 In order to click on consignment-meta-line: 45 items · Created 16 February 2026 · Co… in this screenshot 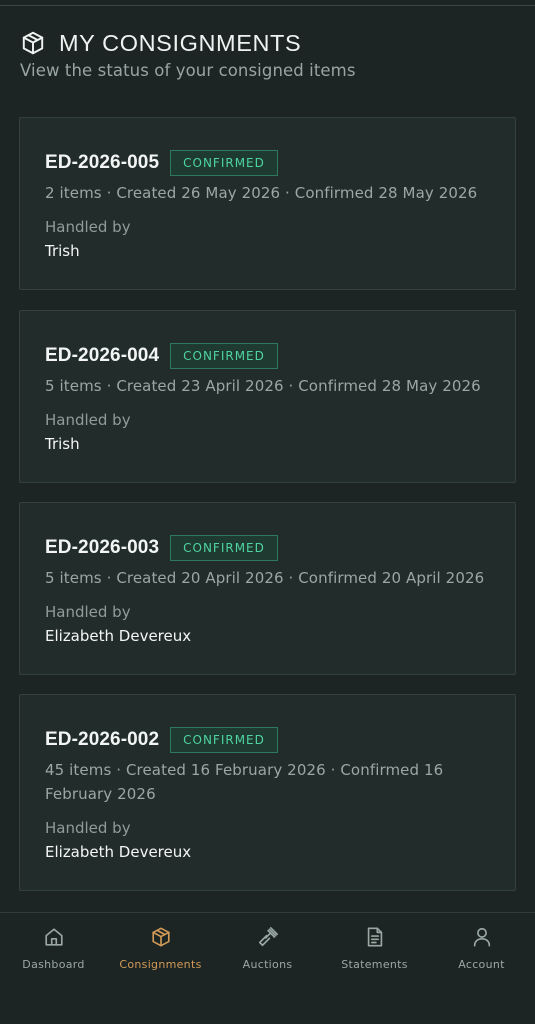, I will do `click(244, 770)`.